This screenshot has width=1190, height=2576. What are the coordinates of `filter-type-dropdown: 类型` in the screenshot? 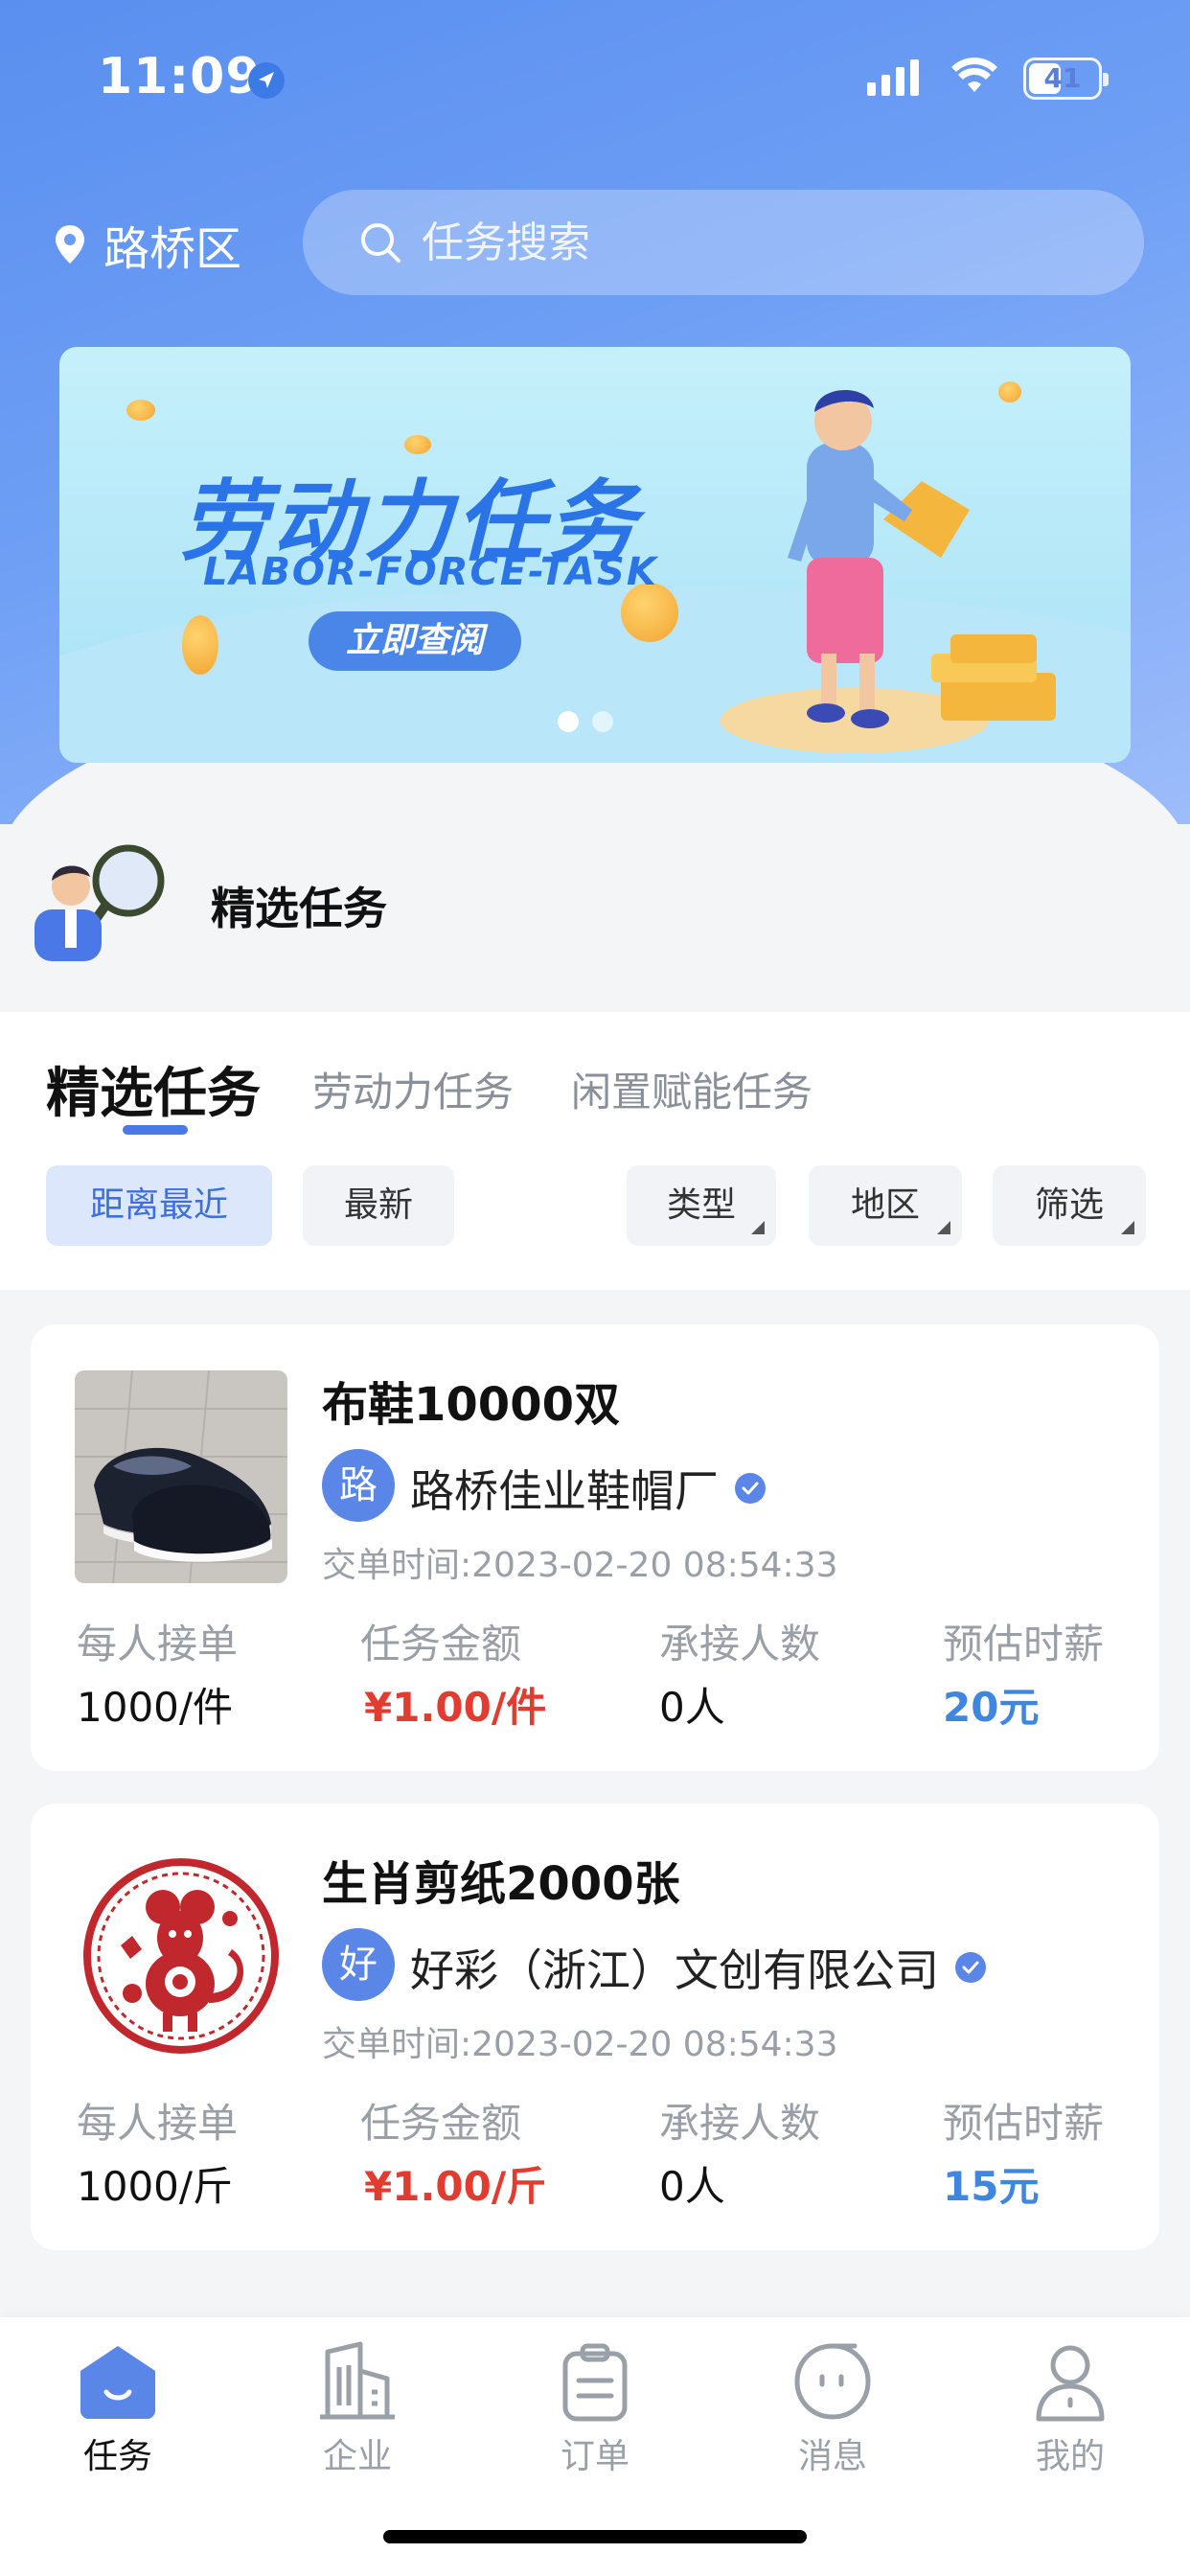 It's located at (701, 1205).